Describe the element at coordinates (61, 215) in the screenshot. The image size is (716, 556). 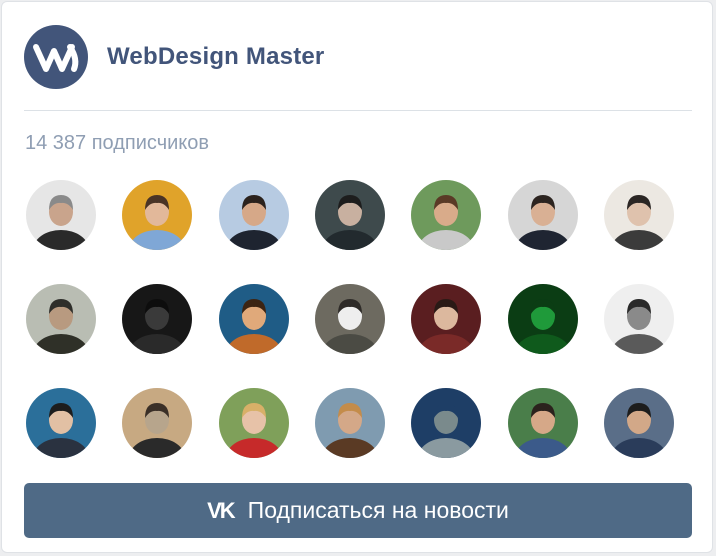
I see `avatar-gray-hair-man` at that location.